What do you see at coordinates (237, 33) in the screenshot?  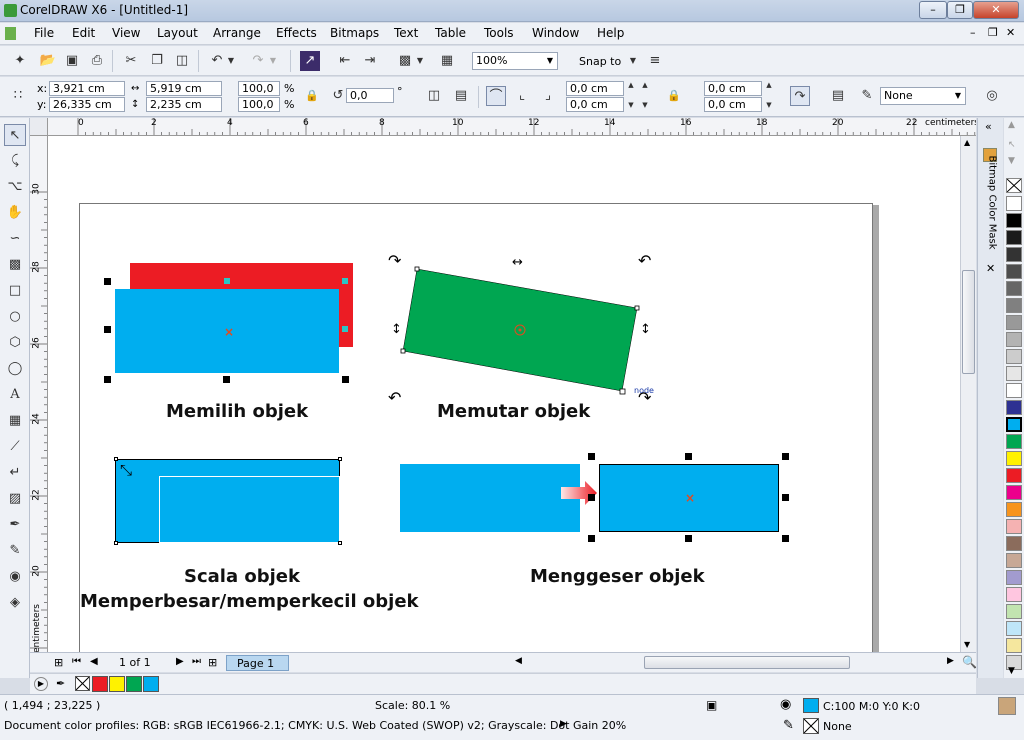 I see `menu-arrange: Arrange` at bounding box center [237, 33].